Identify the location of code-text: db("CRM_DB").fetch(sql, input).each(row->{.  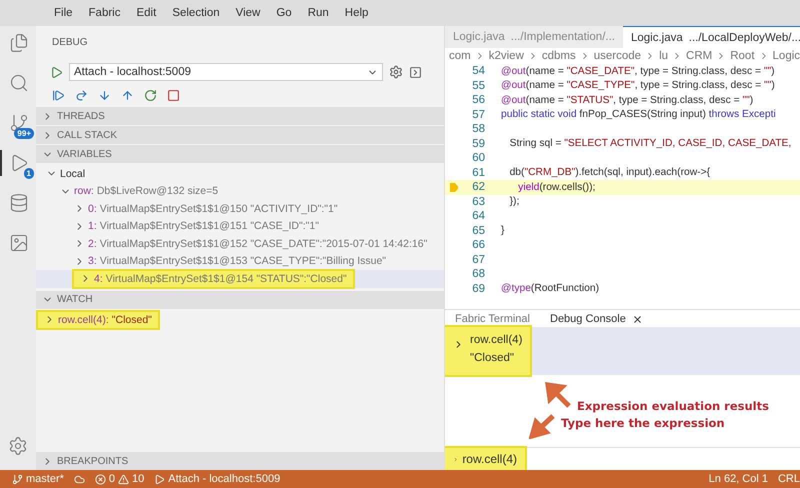
(609, 172).